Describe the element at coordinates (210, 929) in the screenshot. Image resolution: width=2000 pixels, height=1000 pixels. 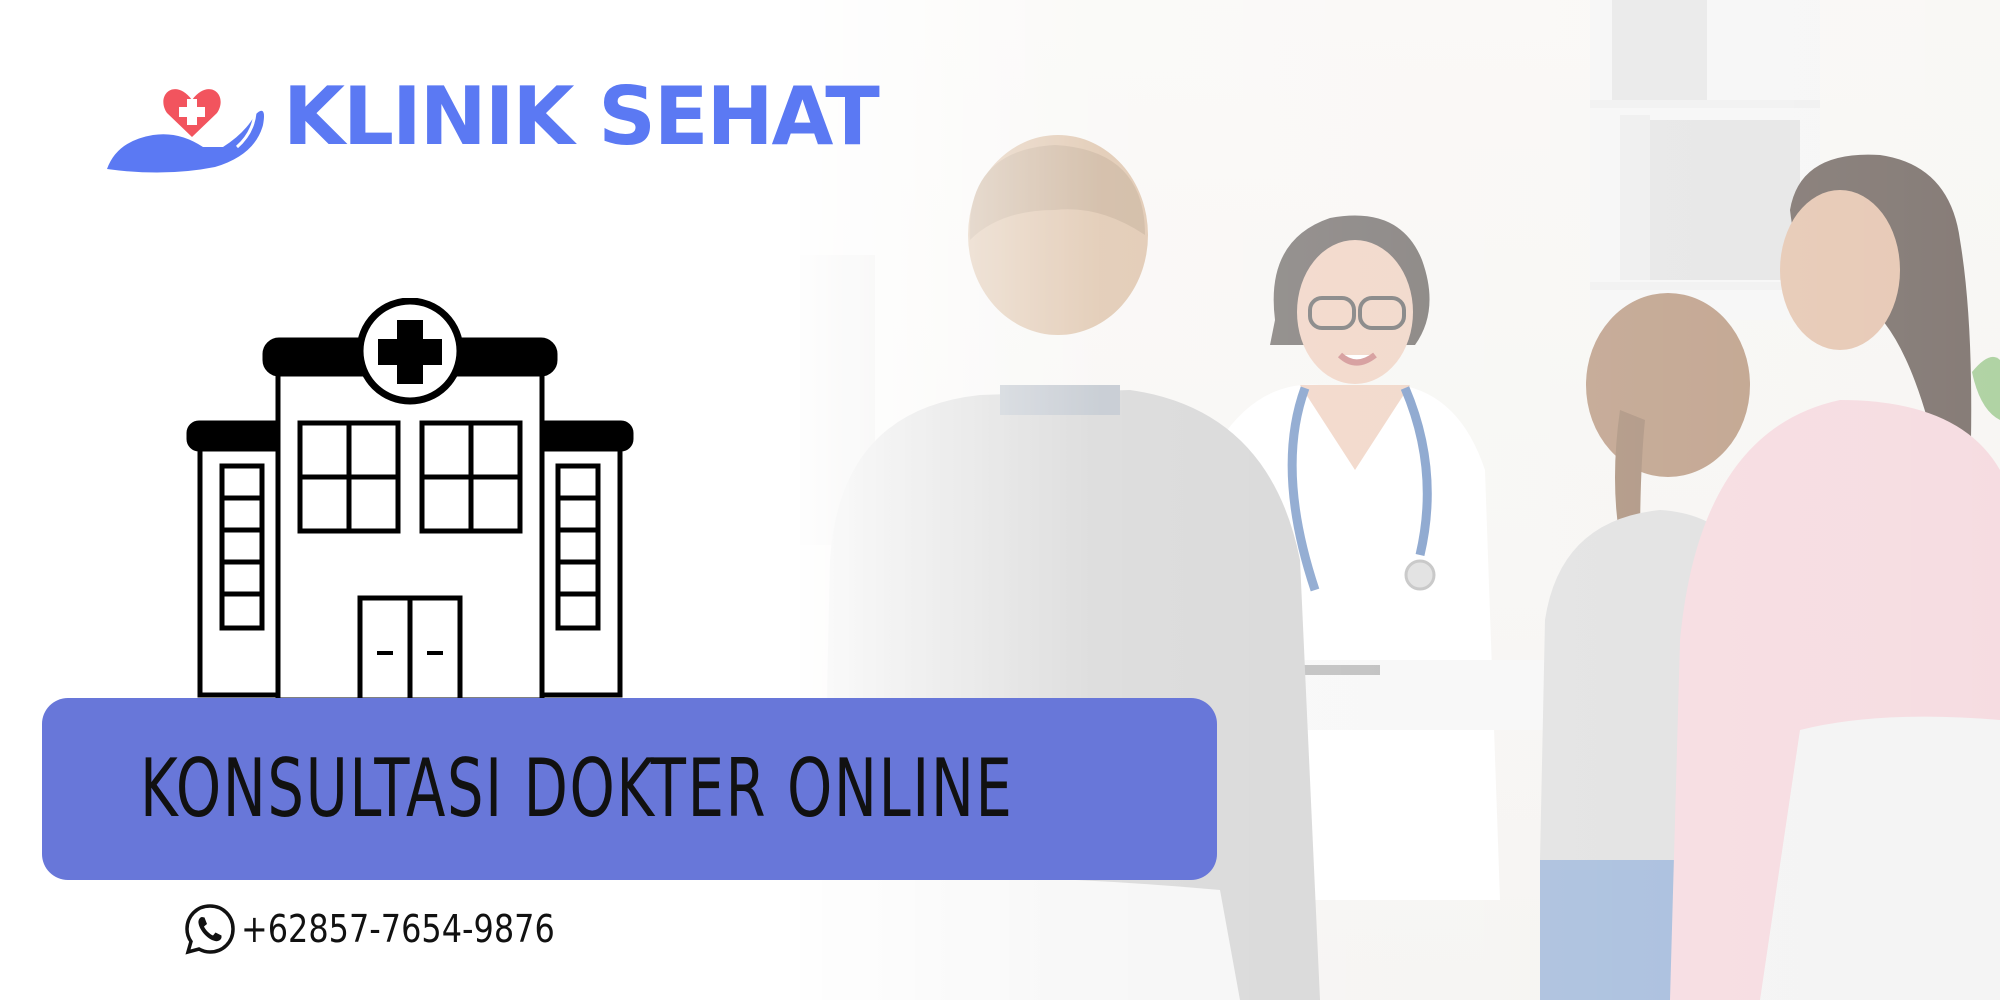
I see `whatsapp-icon` at that location.